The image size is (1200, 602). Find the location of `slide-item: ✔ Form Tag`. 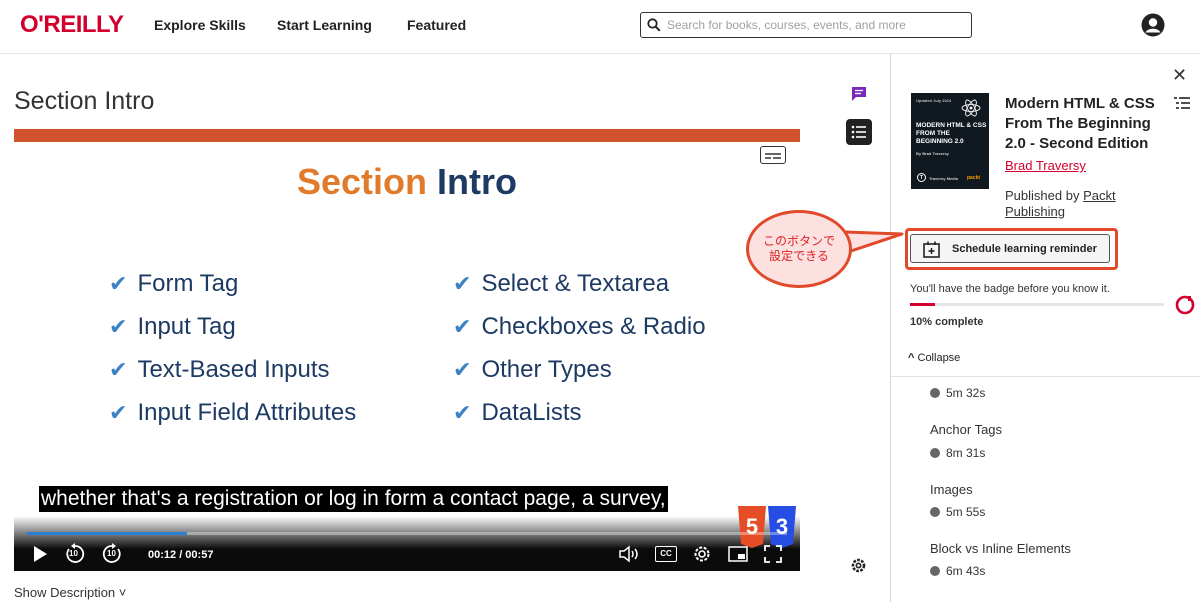

slide-item: ✔ Form Tag is located at coordinates (174, 283).